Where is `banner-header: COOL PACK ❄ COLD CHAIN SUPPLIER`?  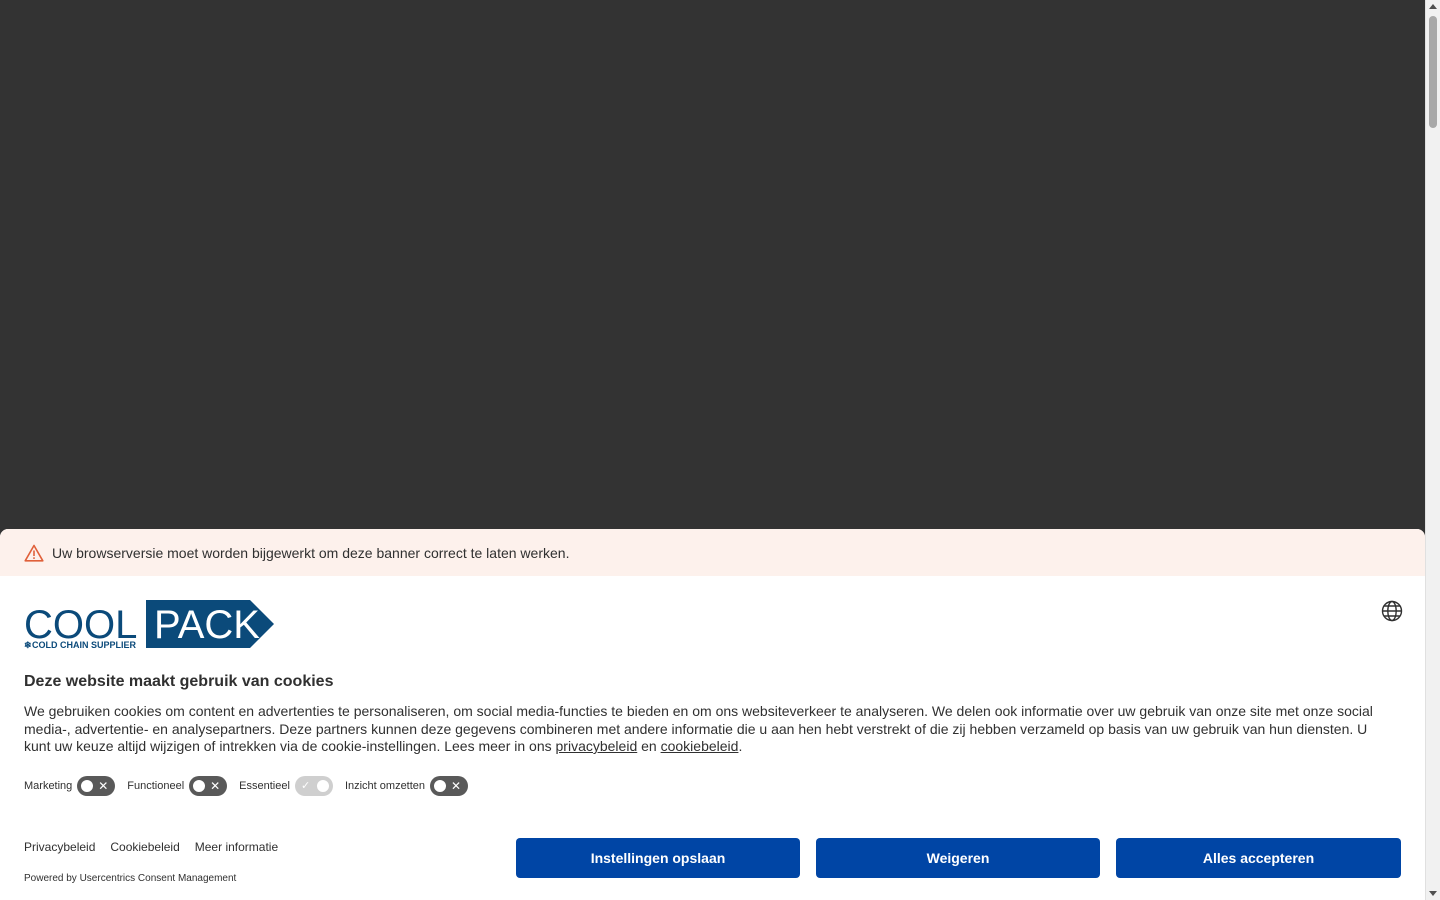 banner-header: COOL PACK ❄ COLD CHAIN SUPPLIER is located at coordinates (712, 614).